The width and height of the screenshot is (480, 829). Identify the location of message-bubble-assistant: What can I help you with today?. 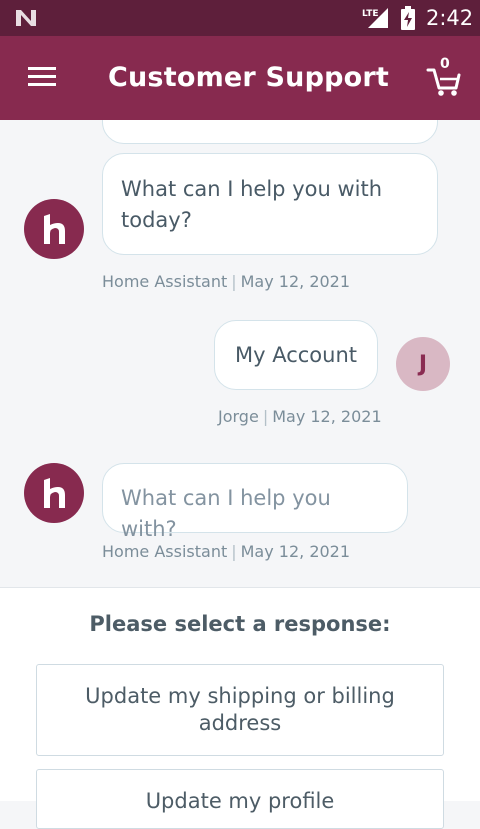
(270, 204).